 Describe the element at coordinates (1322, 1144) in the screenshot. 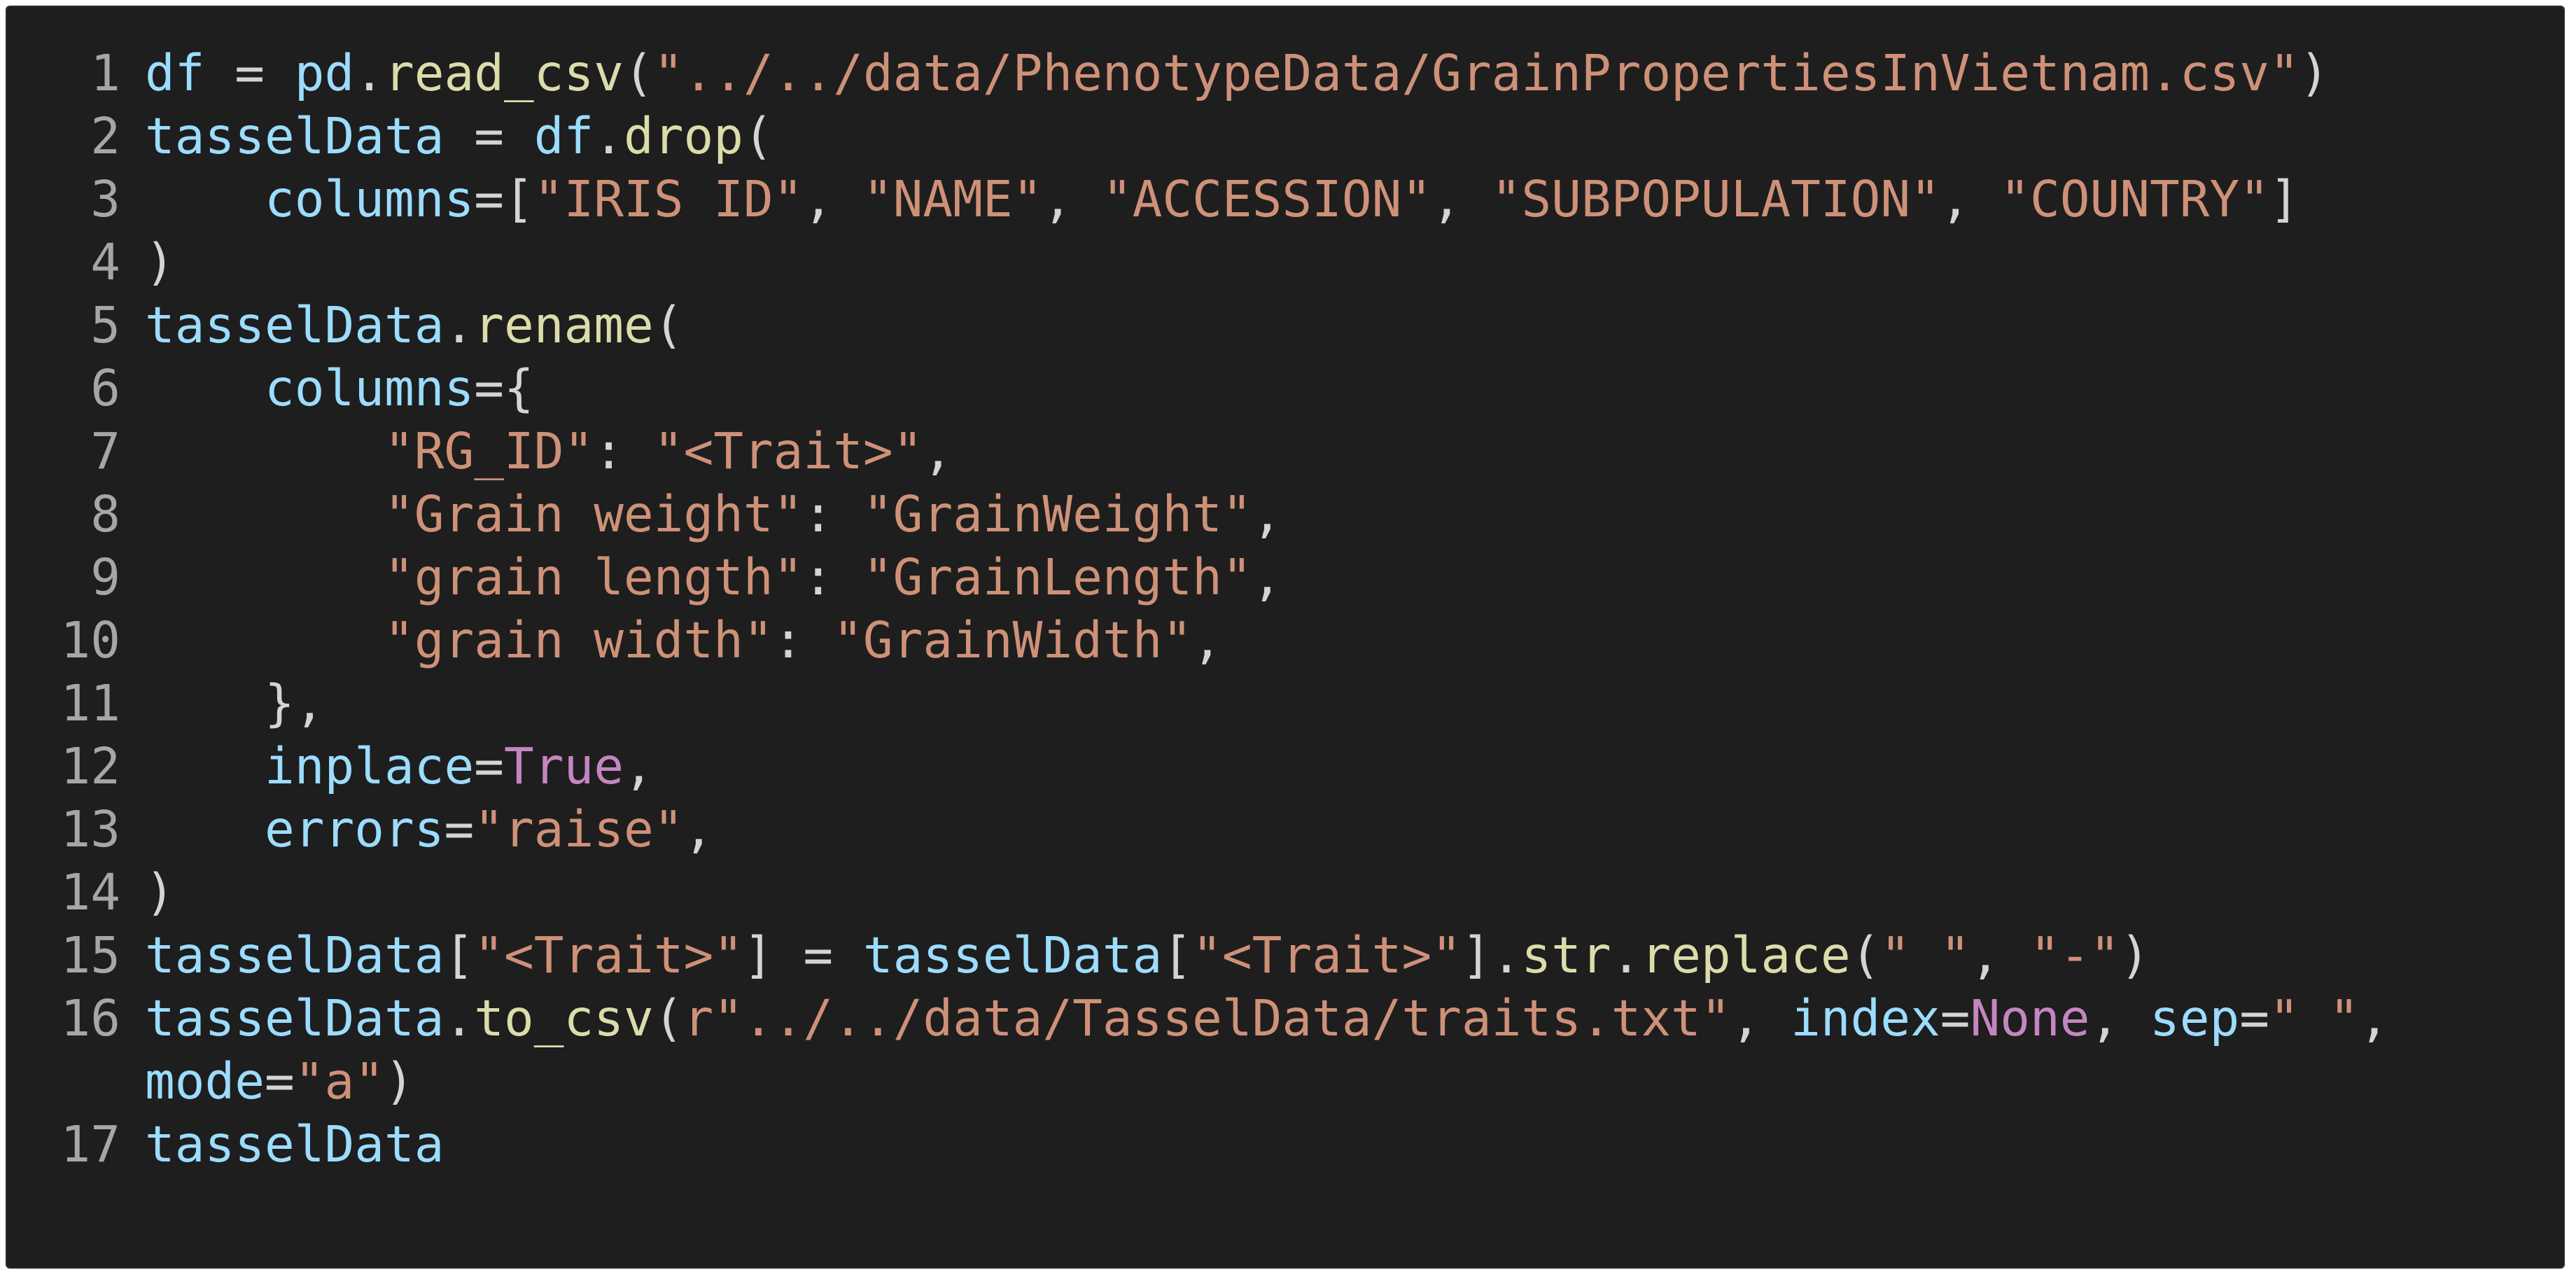

I see `line-content: tasselData` at that location.